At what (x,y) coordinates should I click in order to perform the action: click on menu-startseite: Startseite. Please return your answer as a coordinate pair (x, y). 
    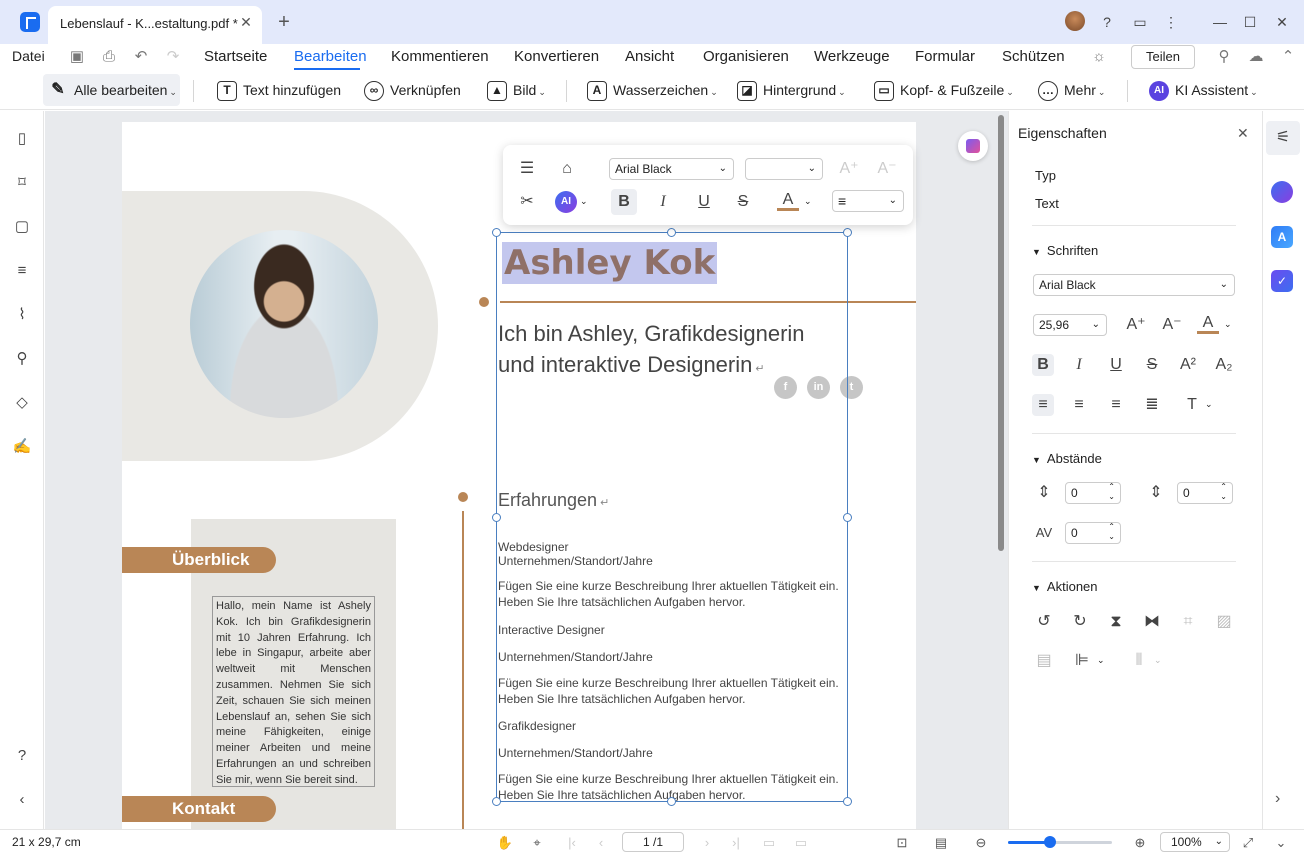
    Looking at the image, I should click on (235, 56).